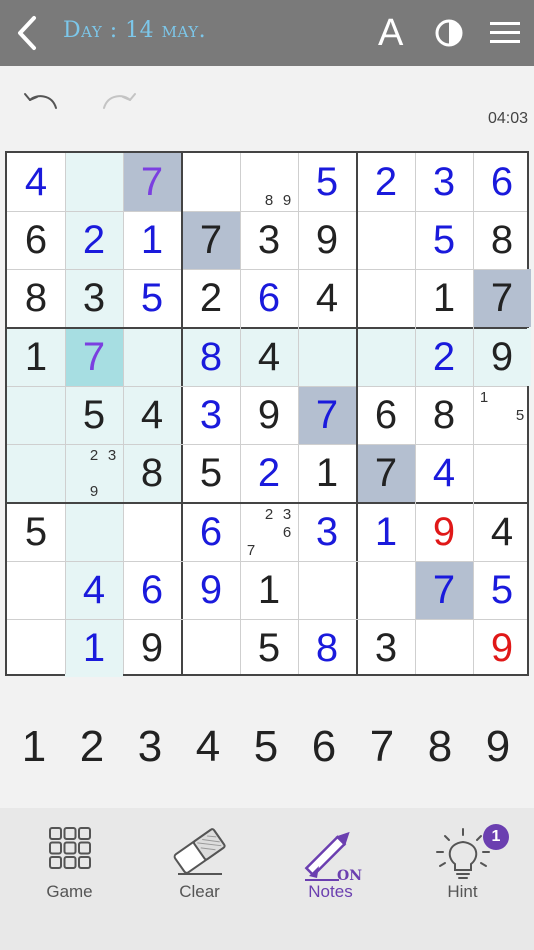  What do you see at coordinates (269, 590) in the screenshot?
I see `cell-r8c5: 1` at bounding box center [269, 590].